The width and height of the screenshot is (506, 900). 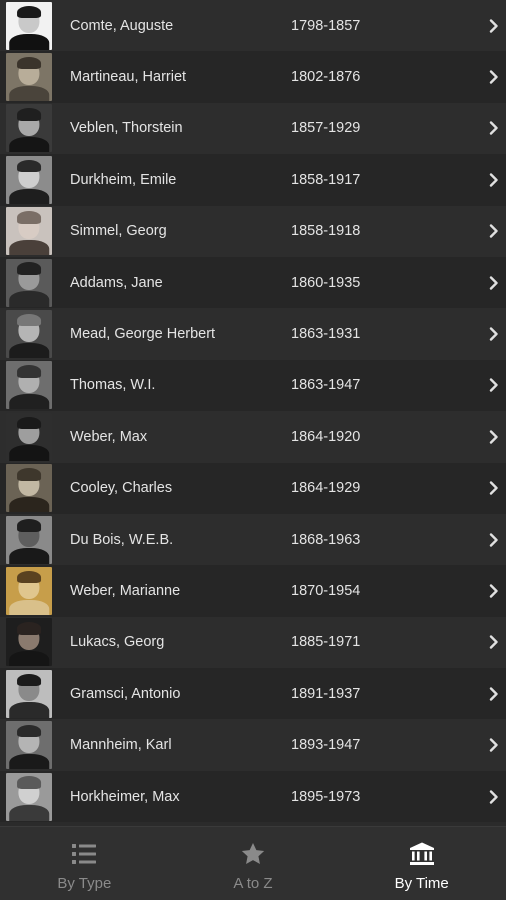 What do you see at coordinates (253, 231) in the screenshot?
I see `list-item: Simmel, Georg 1858-1918` at bounding box center [253, 231].